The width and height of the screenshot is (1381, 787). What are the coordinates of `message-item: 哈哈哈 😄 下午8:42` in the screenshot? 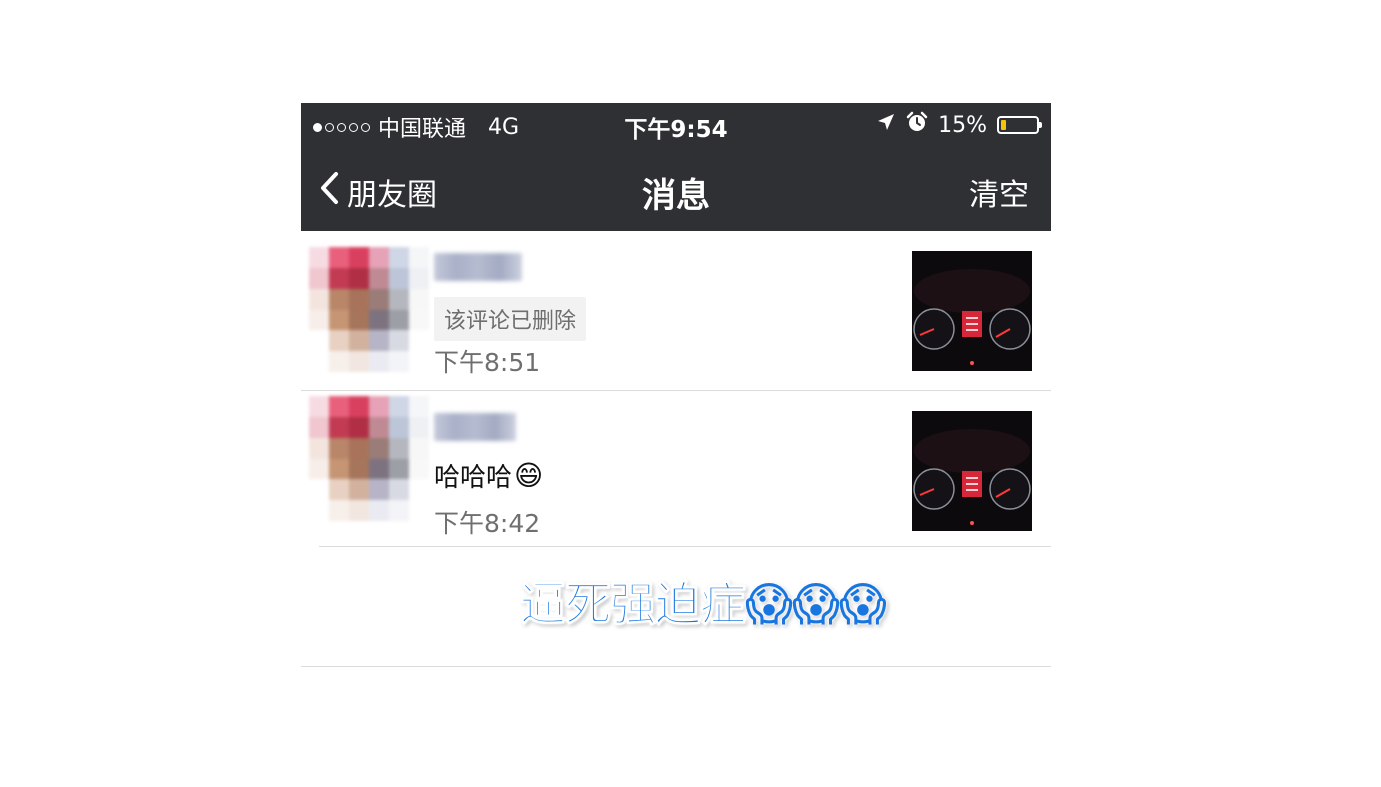 It's located at (676, 469).